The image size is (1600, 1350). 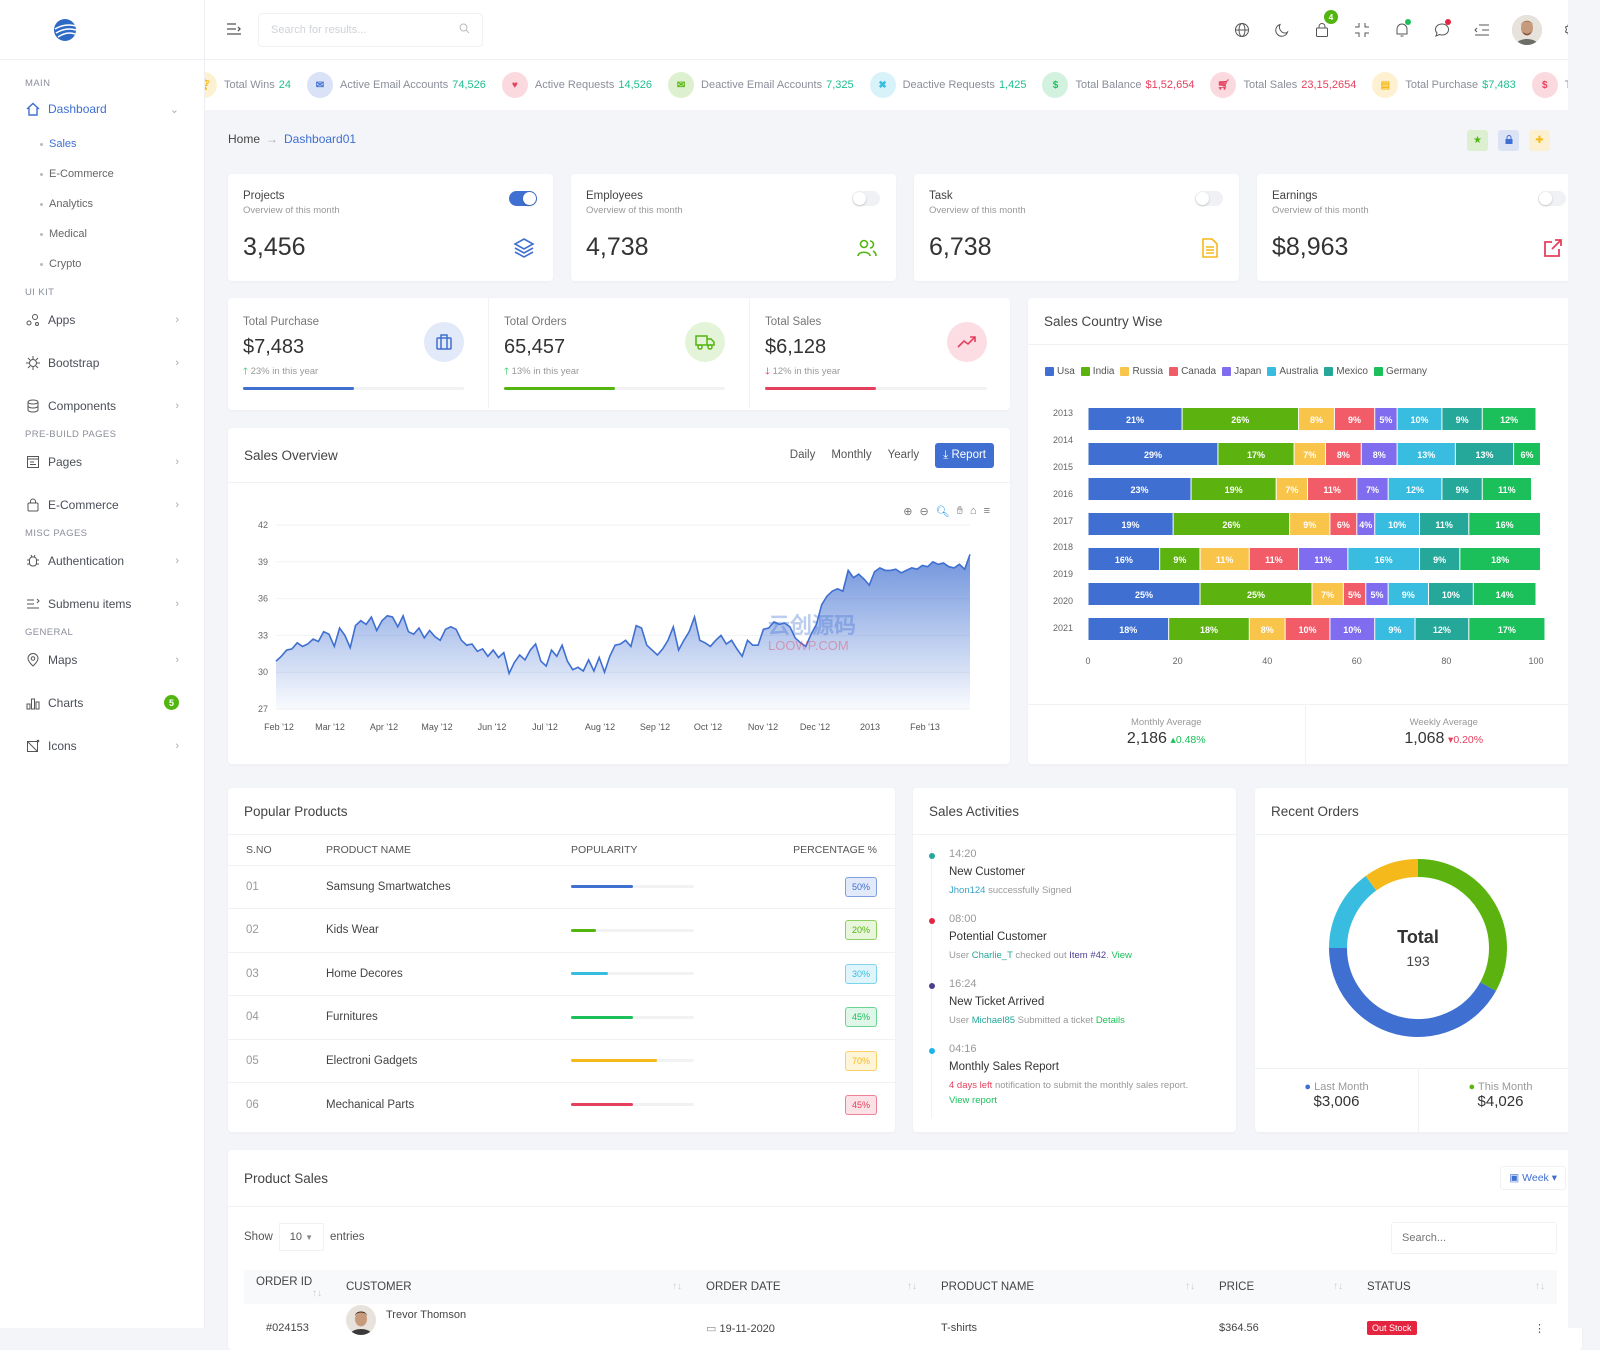 I want to click on customer-cell: Trevor Thomson, so click(x=514, y=1321).